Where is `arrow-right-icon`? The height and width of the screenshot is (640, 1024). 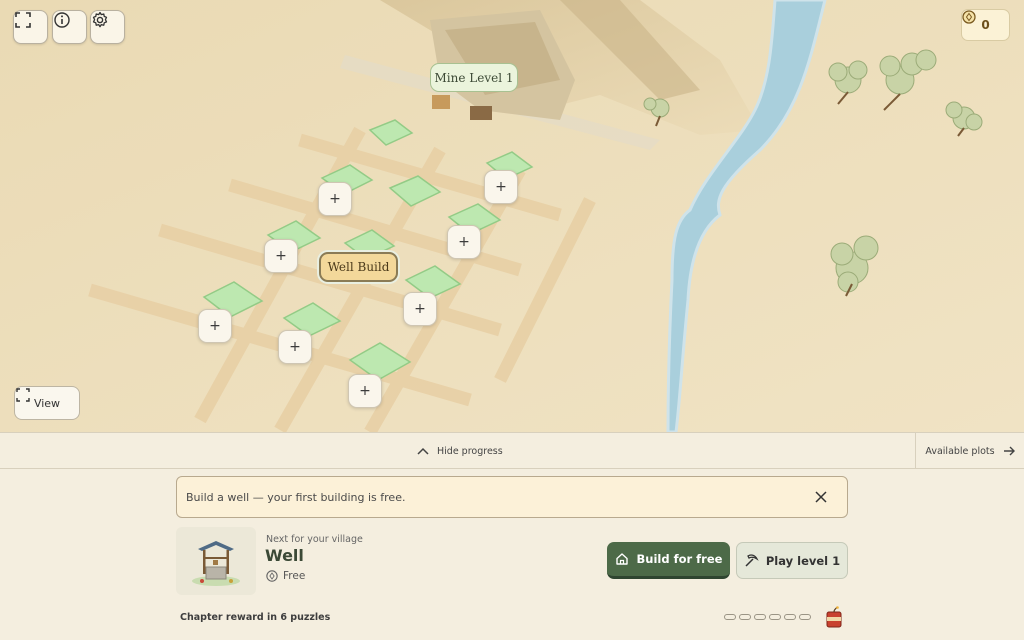 arrow-right-icon is located at coordinates (1009, 451).